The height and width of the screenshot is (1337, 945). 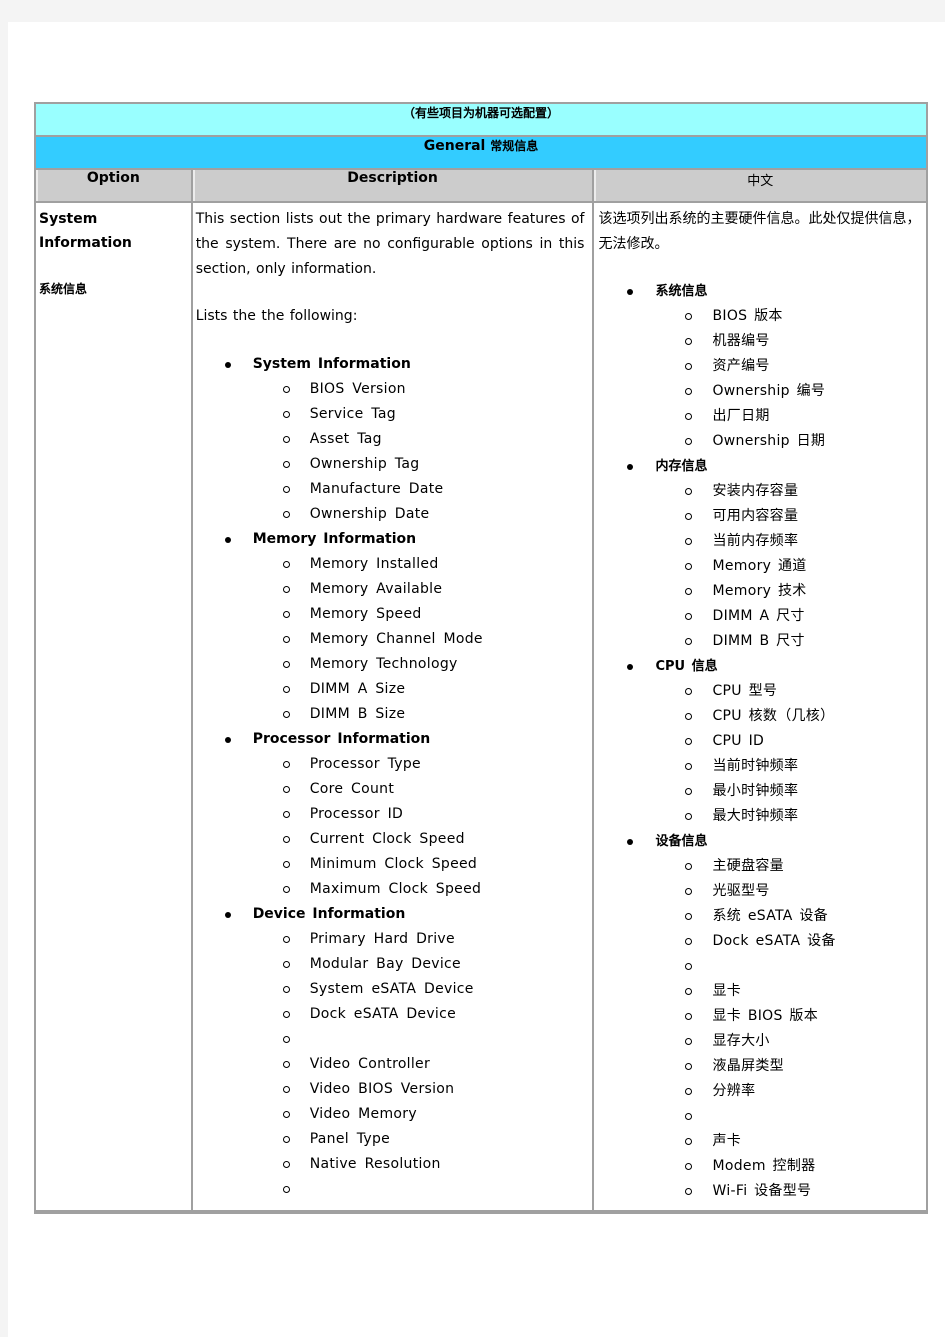 What do you see at coordinates (759, 231) in the screenshot?
I see `chinese-intro: 该选项列出系统的主要硬件信息。此处仅提供信息，无法修改。` at bounding box center [759, 231].